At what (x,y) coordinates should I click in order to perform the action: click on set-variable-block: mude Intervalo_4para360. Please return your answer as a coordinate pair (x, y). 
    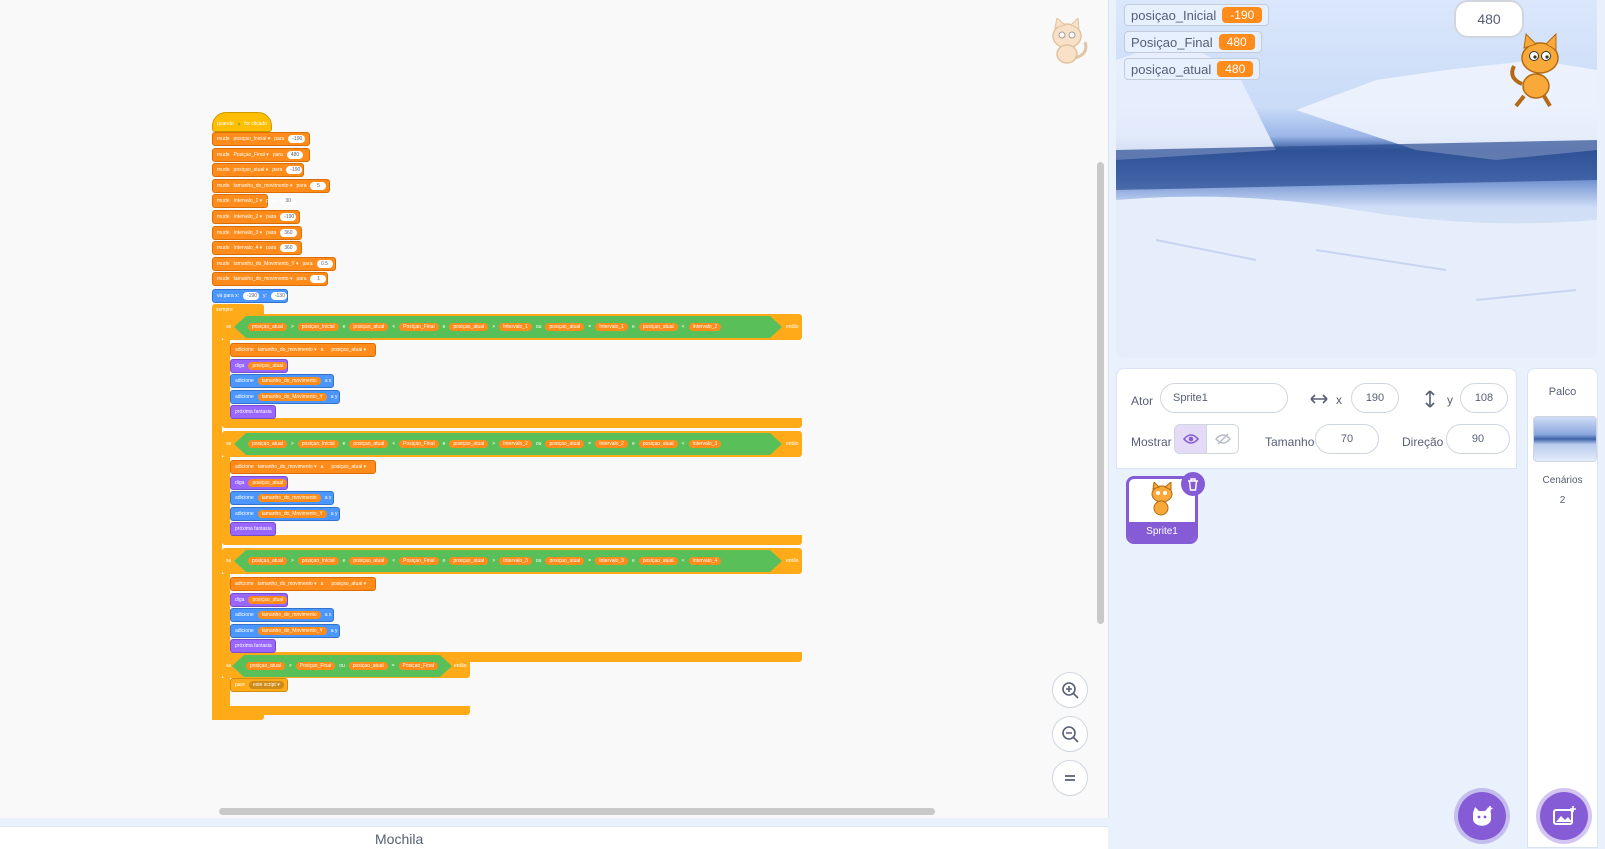
    Looking at the image, I should click on (257, 248).